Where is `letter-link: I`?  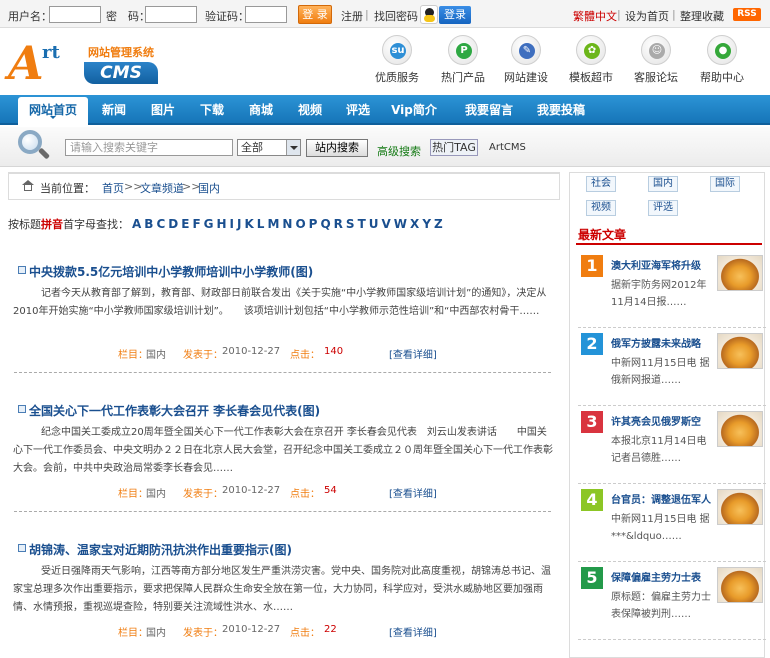
letter-link: I is located at coordinates (232, 224).